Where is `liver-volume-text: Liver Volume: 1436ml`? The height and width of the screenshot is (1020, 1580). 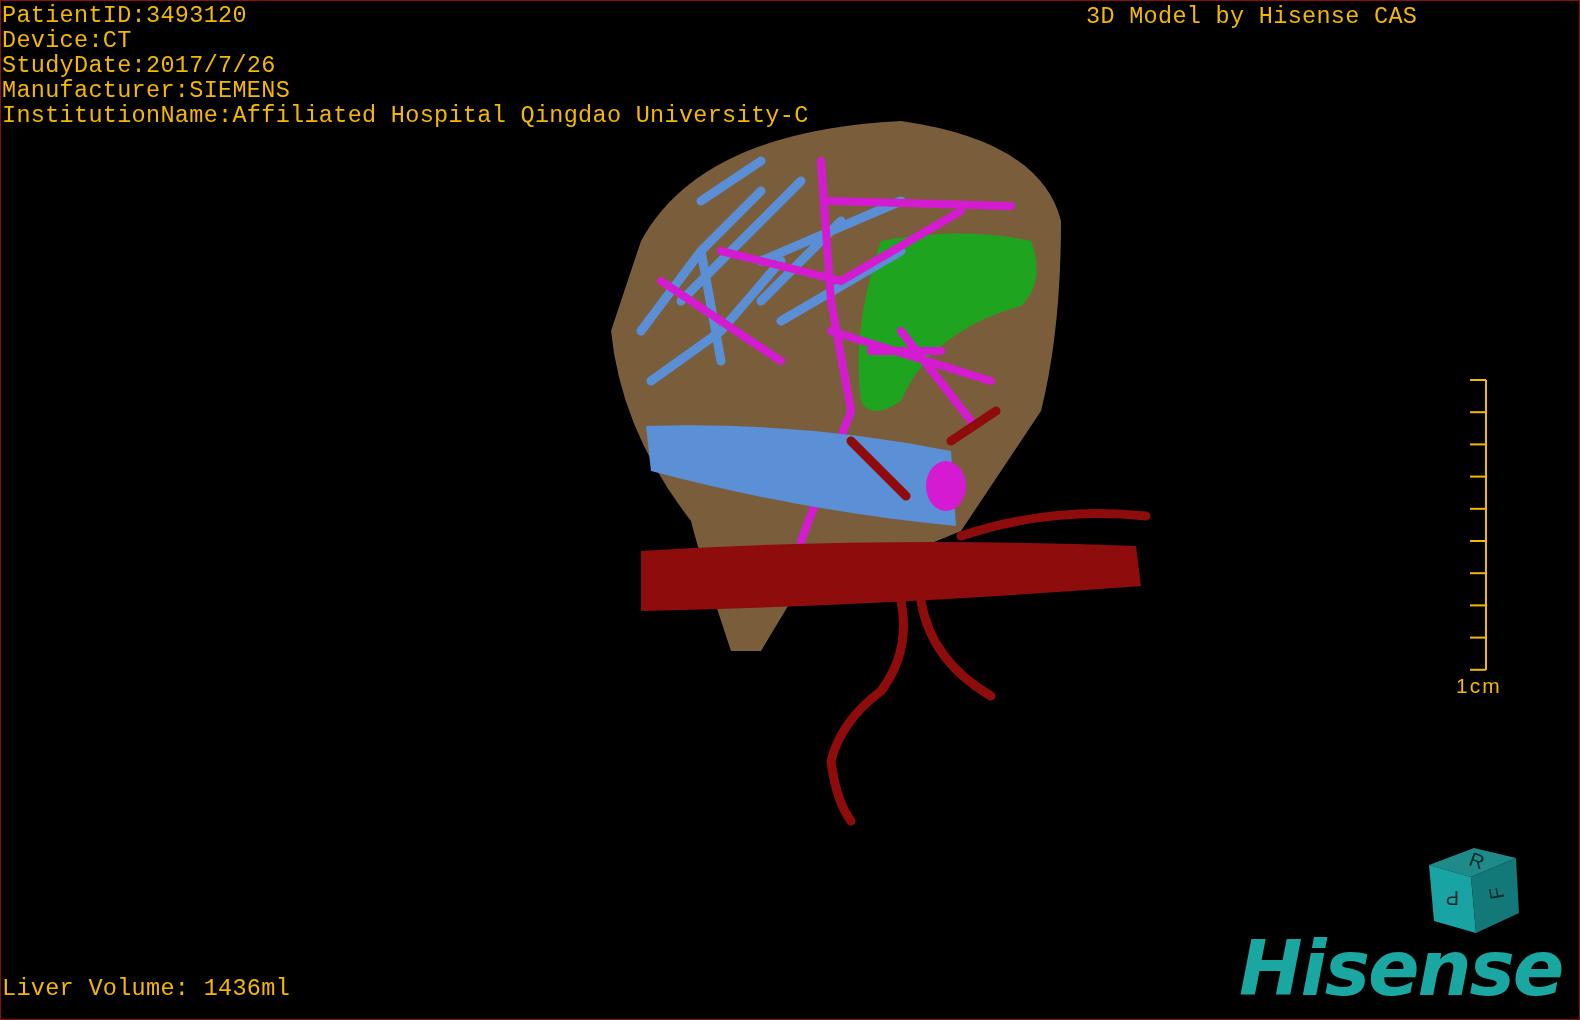 liver-volume-text: Liver Volume: 1436ml is located at coordinates (146, 988).